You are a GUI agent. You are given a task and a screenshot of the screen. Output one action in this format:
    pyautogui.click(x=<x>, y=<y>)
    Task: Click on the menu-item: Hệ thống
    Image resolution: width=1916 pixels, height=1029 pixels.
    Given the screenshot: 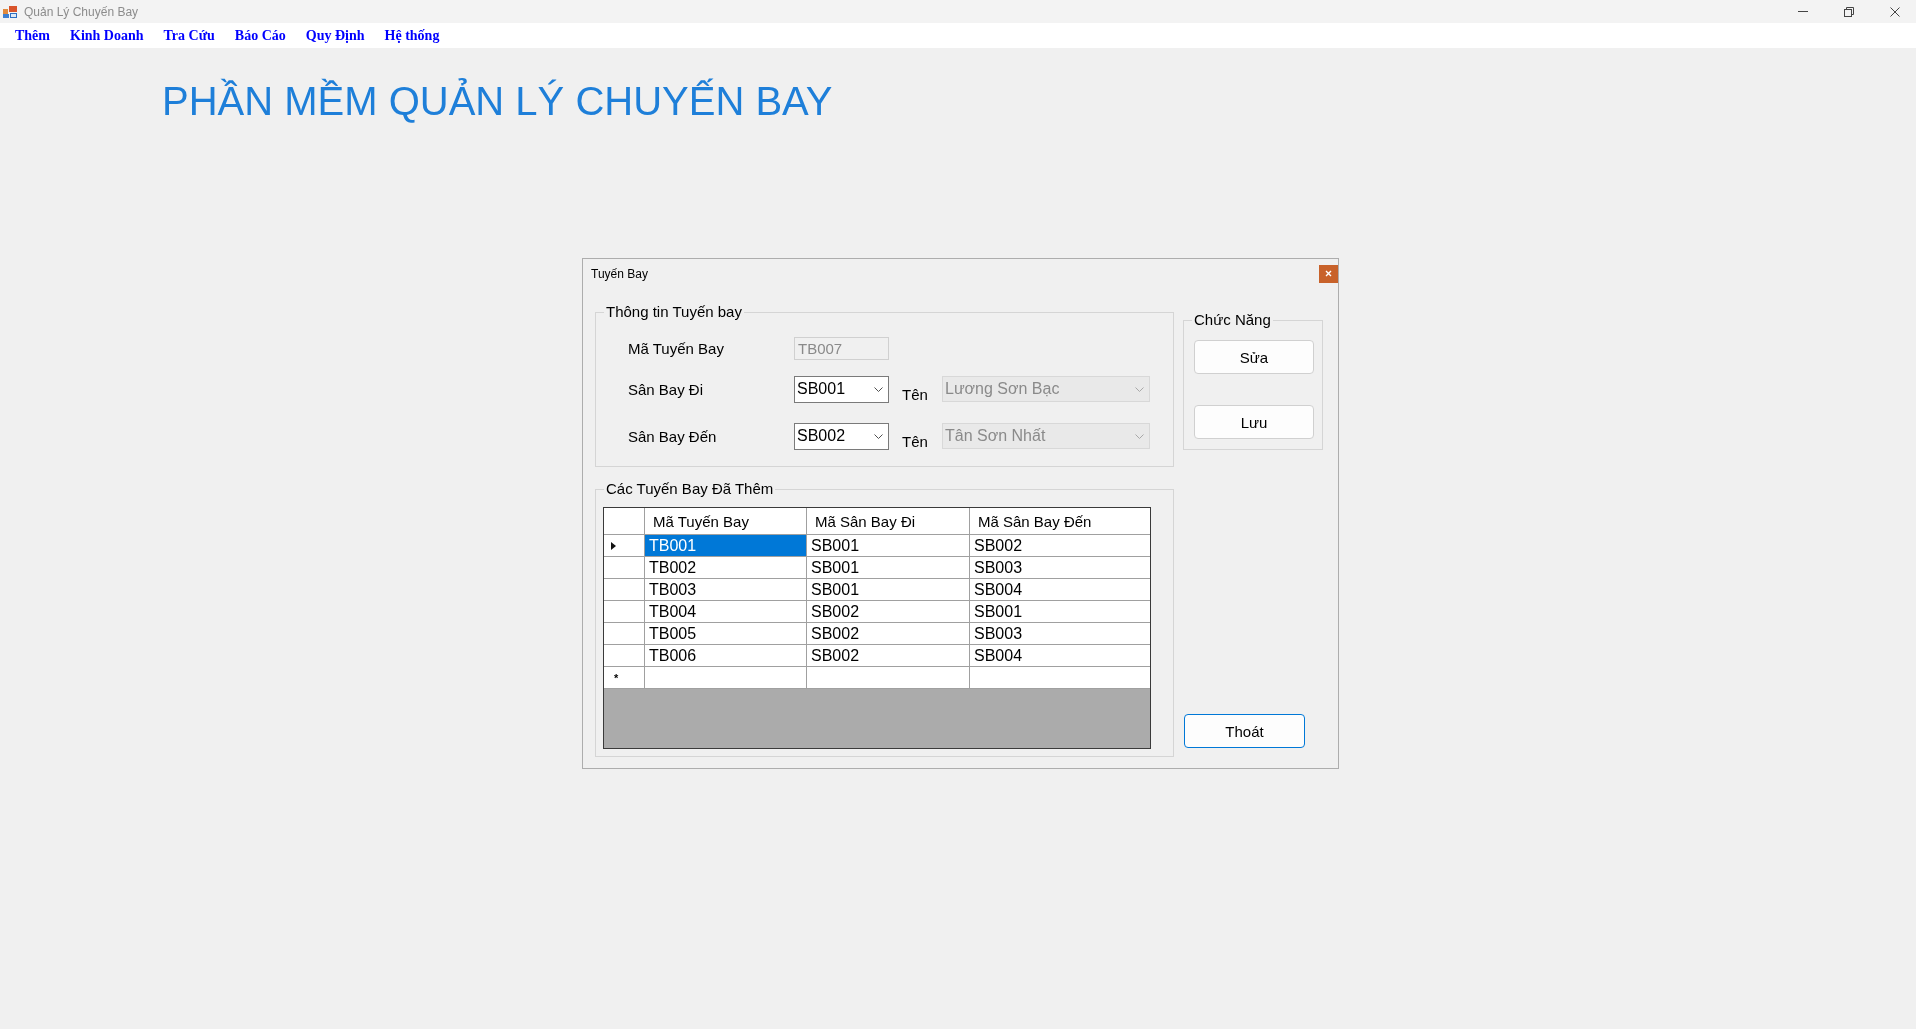 What is the action you would take?
    pyautogui.click(x=412, y=35)
    